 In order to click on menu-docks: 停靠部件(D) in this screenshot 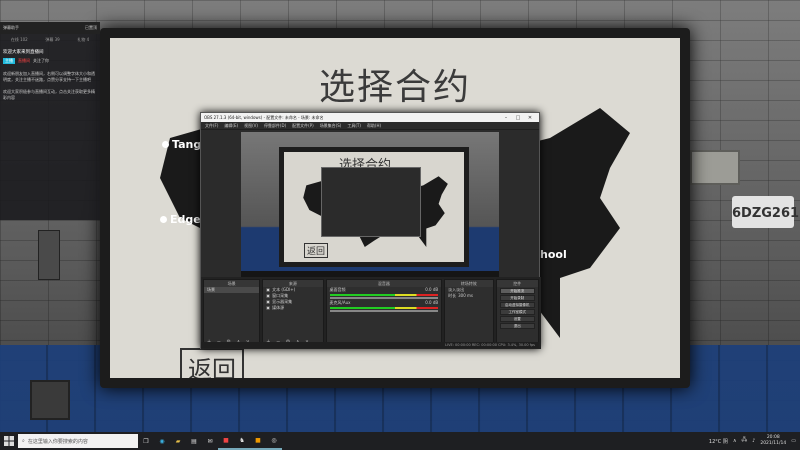, I will do `click(275, 125)`.